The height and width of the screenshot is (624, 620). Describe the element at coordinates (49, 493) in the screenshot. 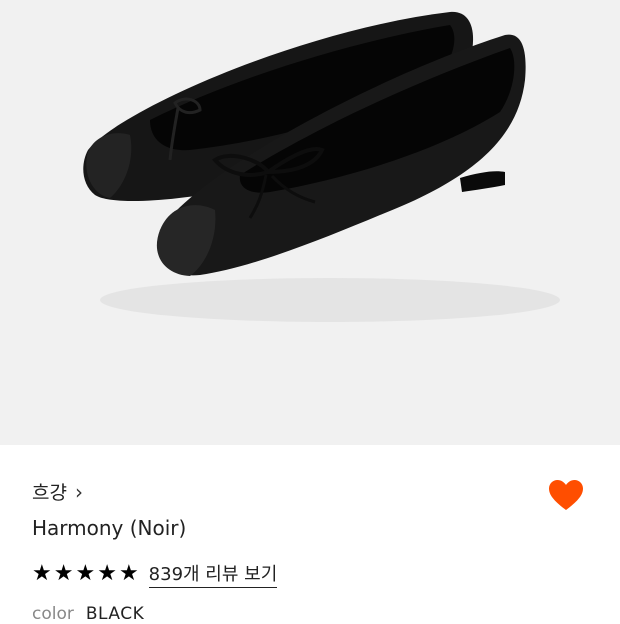

I see `brand-name: 흐걍` at that location.